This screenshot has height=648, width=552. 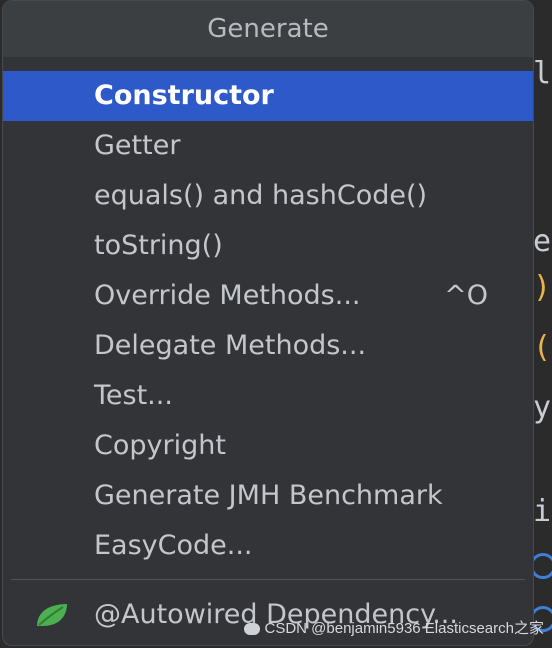 I want to click on menu-item-label: Generate JMH Benchmark, so click(x=268, y=495).